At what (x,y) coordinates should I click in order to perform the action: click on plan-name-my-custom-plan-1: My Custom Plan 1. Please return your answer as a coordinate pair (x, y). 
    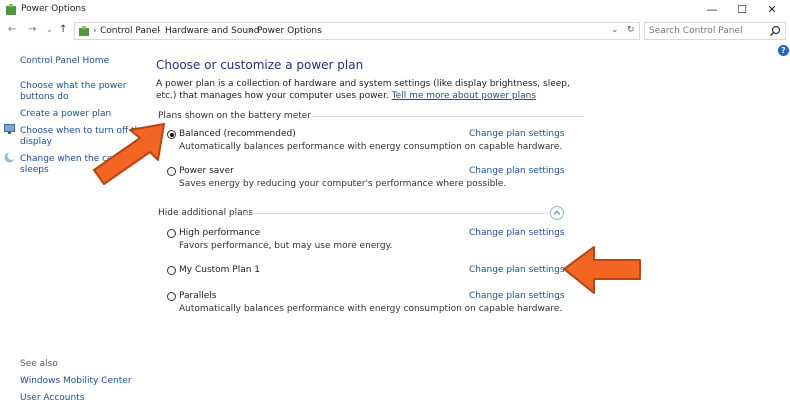
    Looking at the image, I should click on (219, 270).